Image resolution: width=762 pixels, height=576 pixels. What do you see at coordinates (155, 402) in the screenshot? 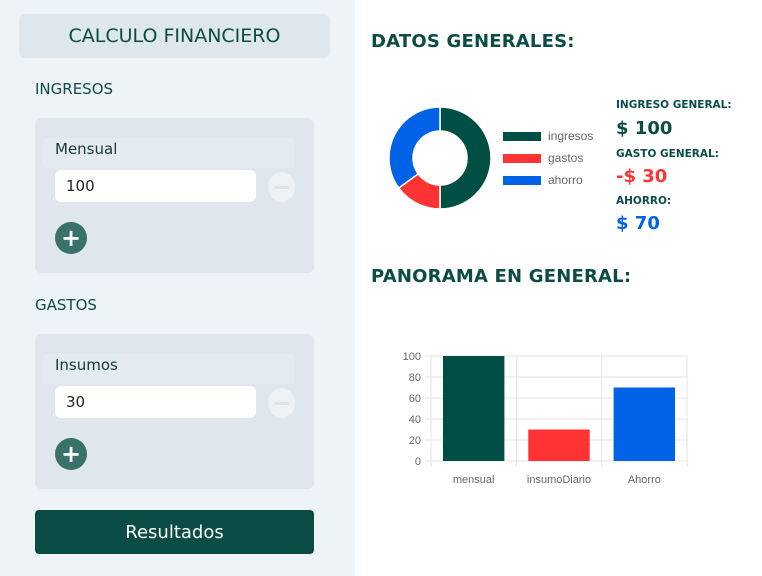
I see `expense-amount-input: 30` at bounding box center [155, 402].